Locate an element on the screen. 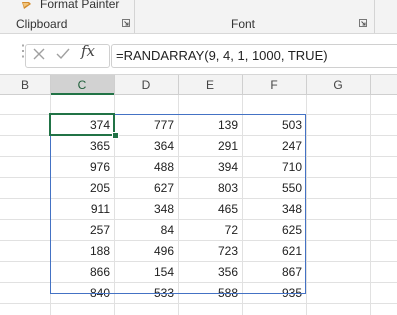 This screenshot has height=315, width=397. column-header-g: G is located at coordinates (338, 85).